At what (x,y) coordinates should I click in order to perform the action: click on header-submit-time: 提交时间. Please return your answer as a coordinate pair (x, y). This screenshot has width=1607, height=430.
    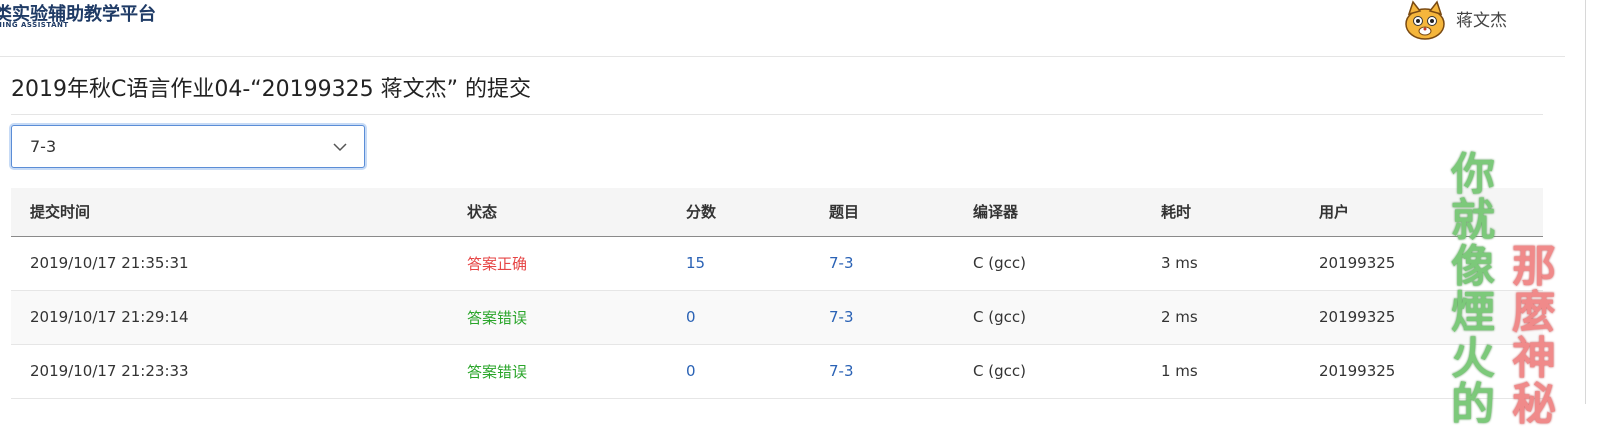
    Looking at the image, I should click on (229, 212).